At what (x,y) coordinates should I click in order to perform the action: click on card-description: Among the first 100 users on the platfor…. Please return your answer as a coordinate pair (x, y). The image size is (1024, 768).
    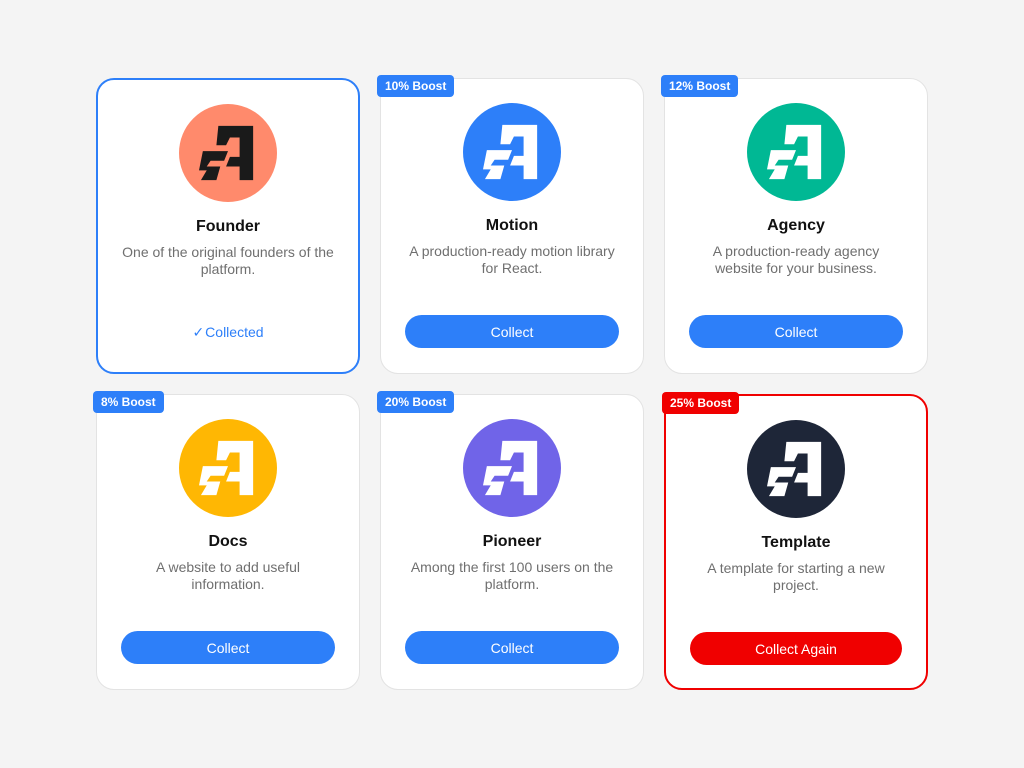
    Looking at the image, I should click on (512, 575).